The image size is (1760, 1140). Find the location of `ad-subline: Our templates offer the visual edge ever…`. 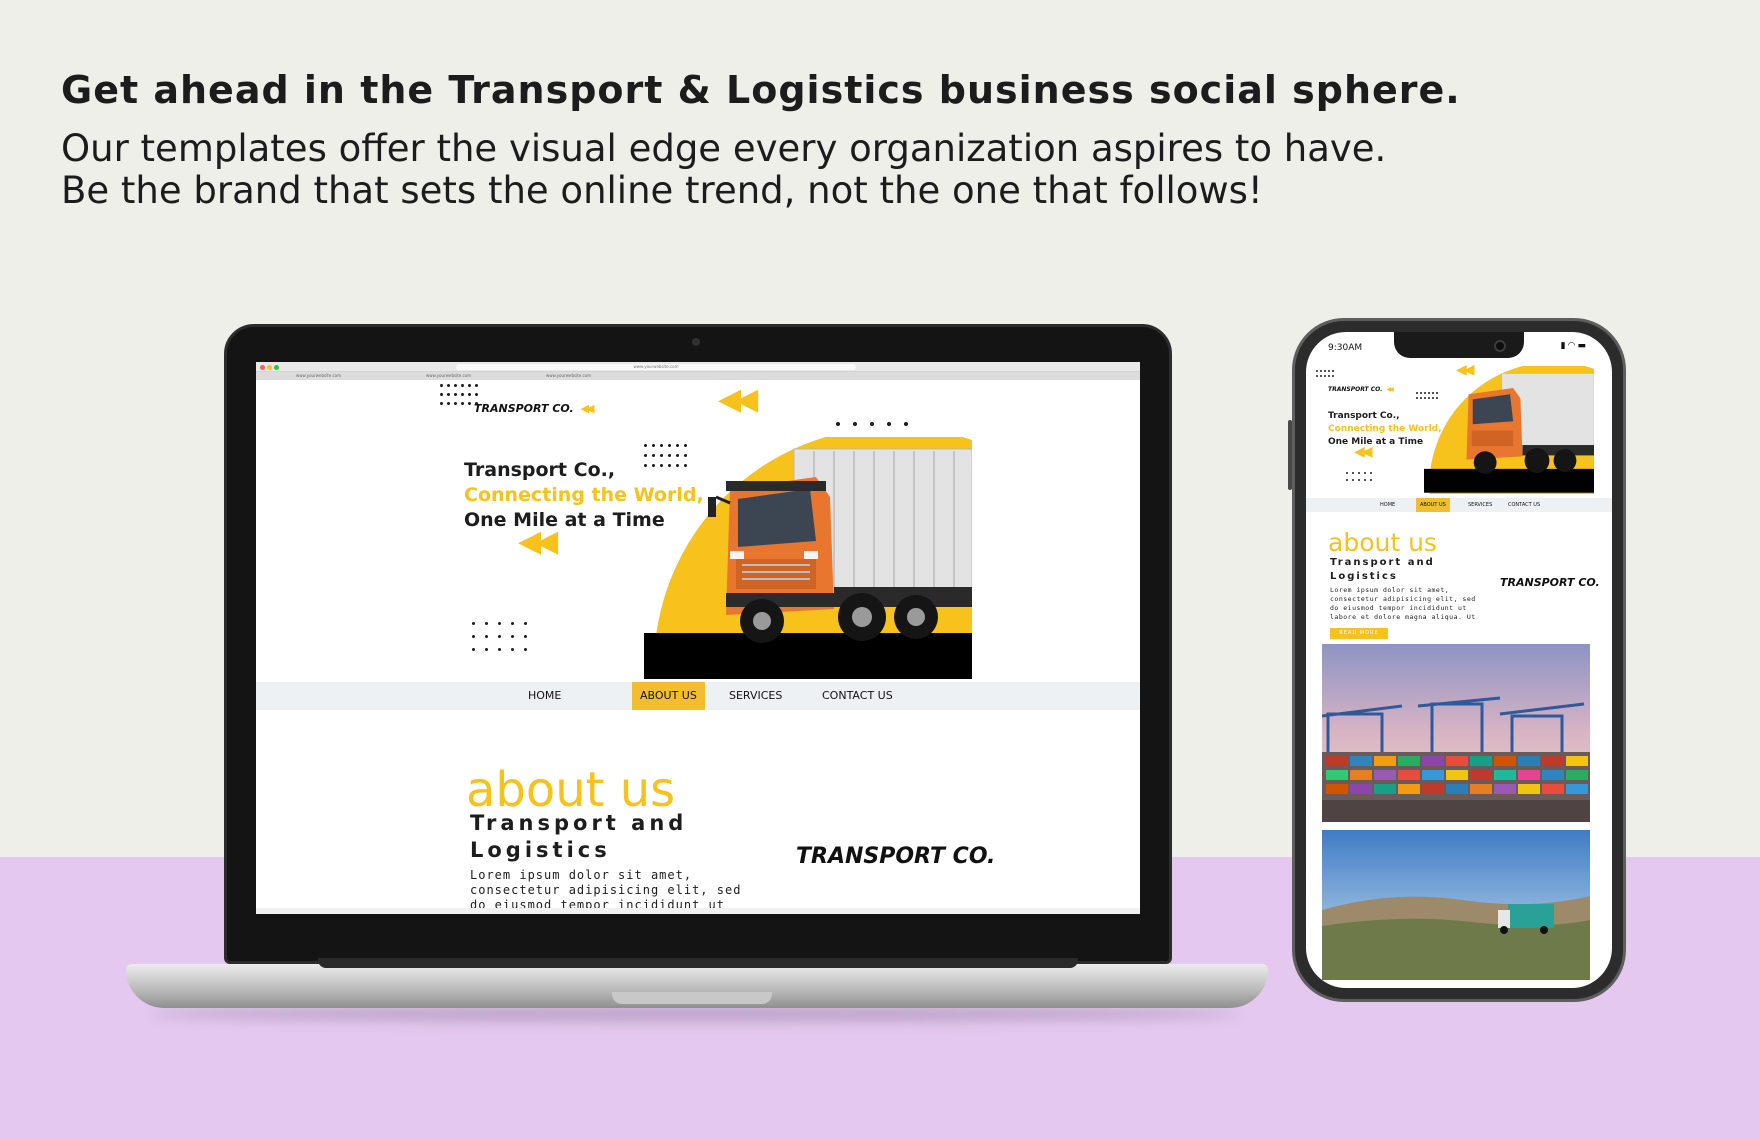

ad-subline: Our templates offer the visual edge ever… is located at coordinates (723, 170).